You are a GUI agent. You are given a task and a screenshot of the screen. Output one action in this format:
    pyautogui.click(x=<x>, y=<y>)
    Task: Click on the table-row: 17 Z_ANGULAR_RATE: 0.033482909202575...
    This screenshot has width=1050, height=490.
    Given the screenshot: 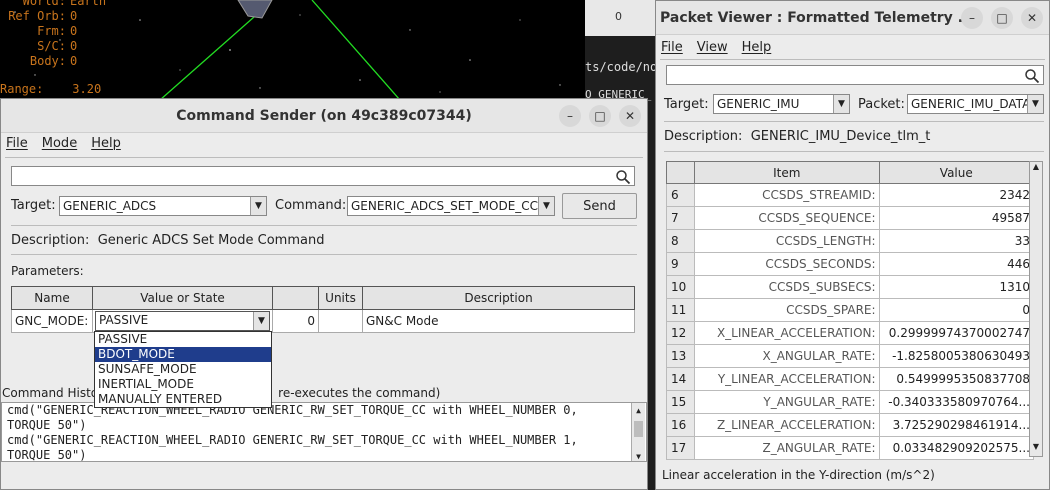 What is the action you would take?
    pyautogui.click(x=850, y=448)
    